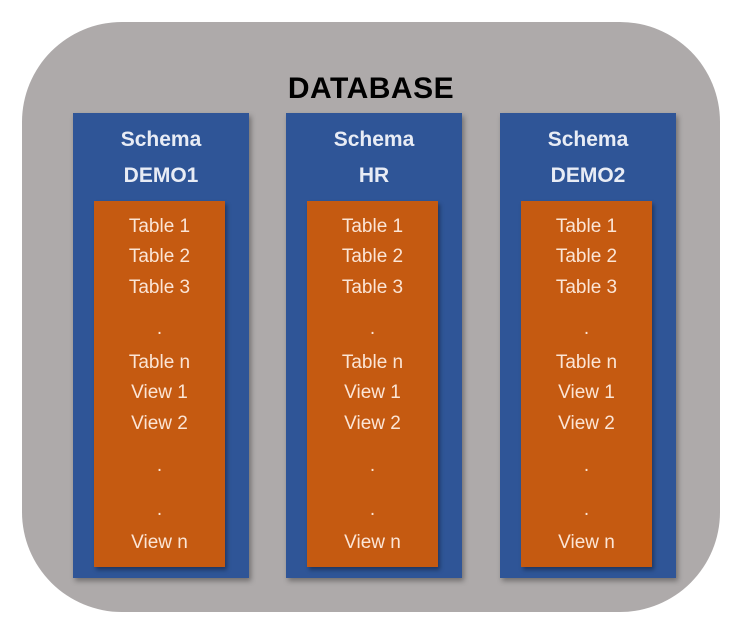 This screenshot has width=755, height=628. What do you see at coordinates (161, 158) in the screenshot?
I see `schema-header: Schema DEMO1` at bounding box center [161, 158].